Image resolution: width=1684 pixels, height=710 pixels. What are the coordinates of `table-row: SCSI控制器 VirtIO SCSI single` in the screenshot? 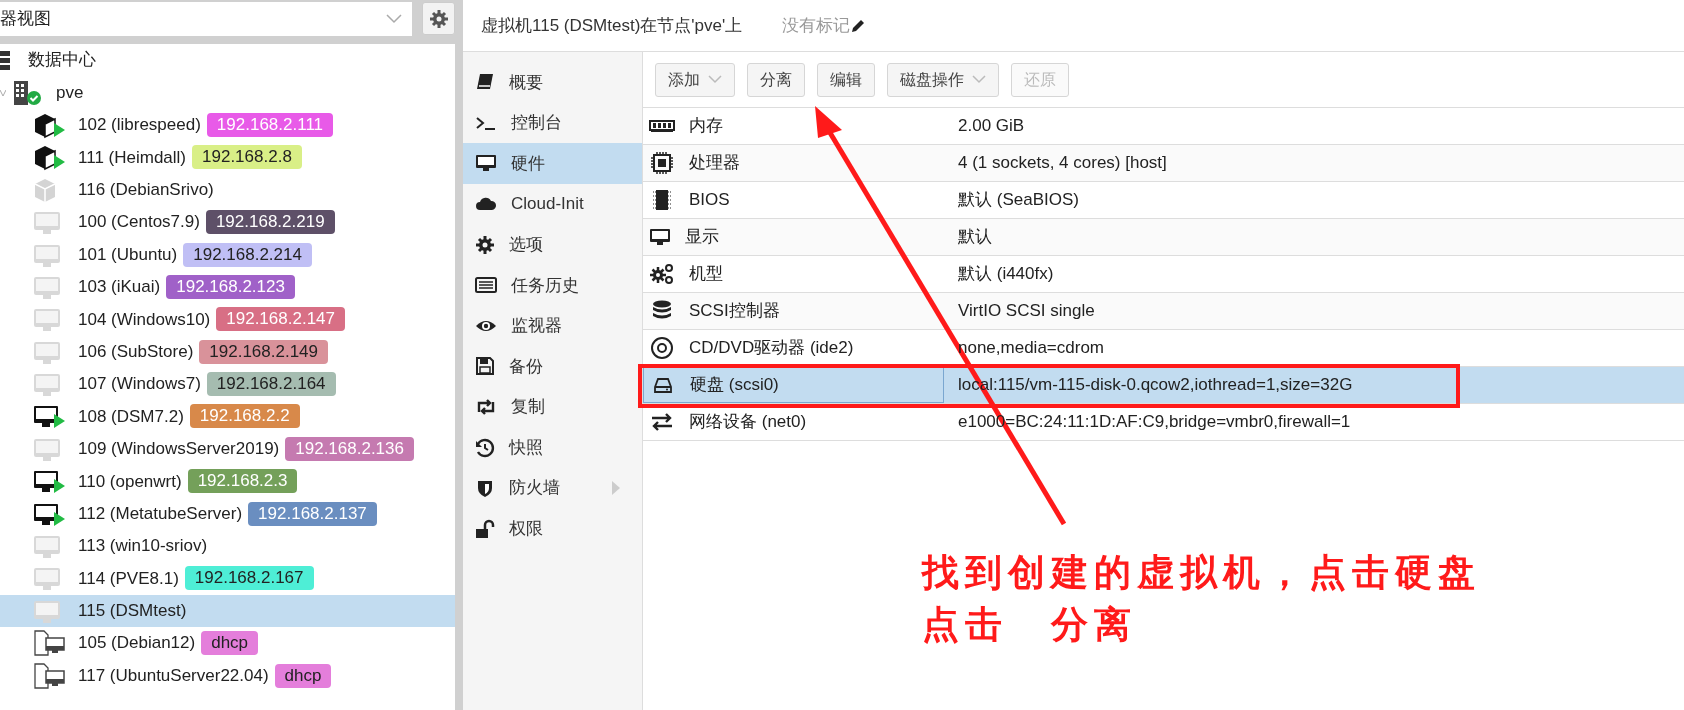 It's located at (1163, 311).